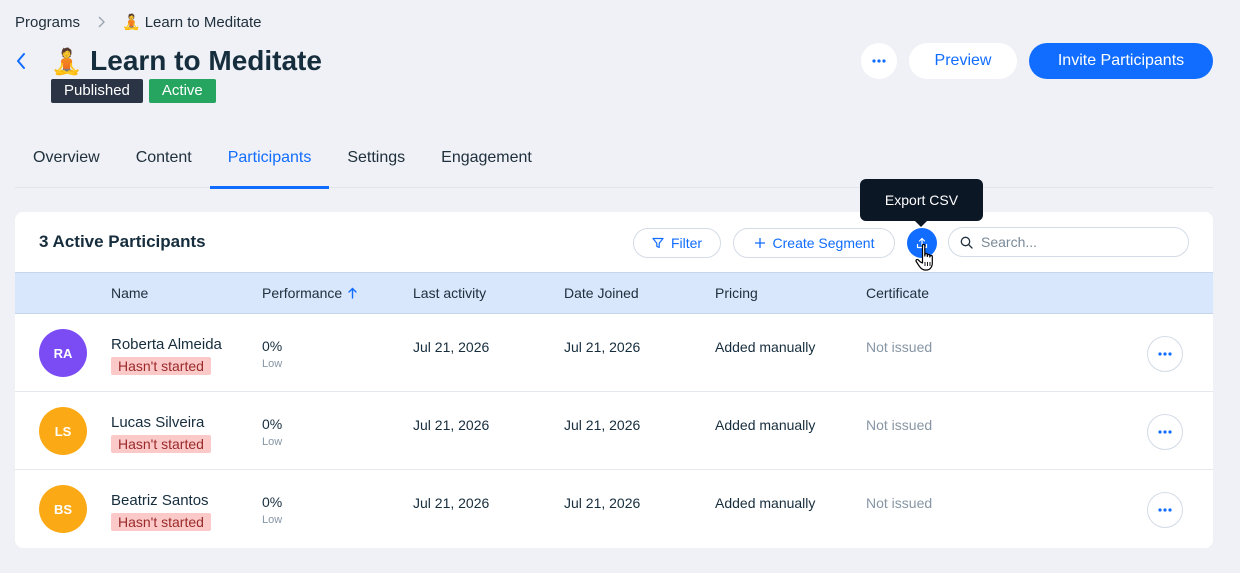 The width and height of the screenshot is (1240, 573). Describe the element at coordinates (924, 257) in the screenshot. I see `hand-pointer-icon` at that location.